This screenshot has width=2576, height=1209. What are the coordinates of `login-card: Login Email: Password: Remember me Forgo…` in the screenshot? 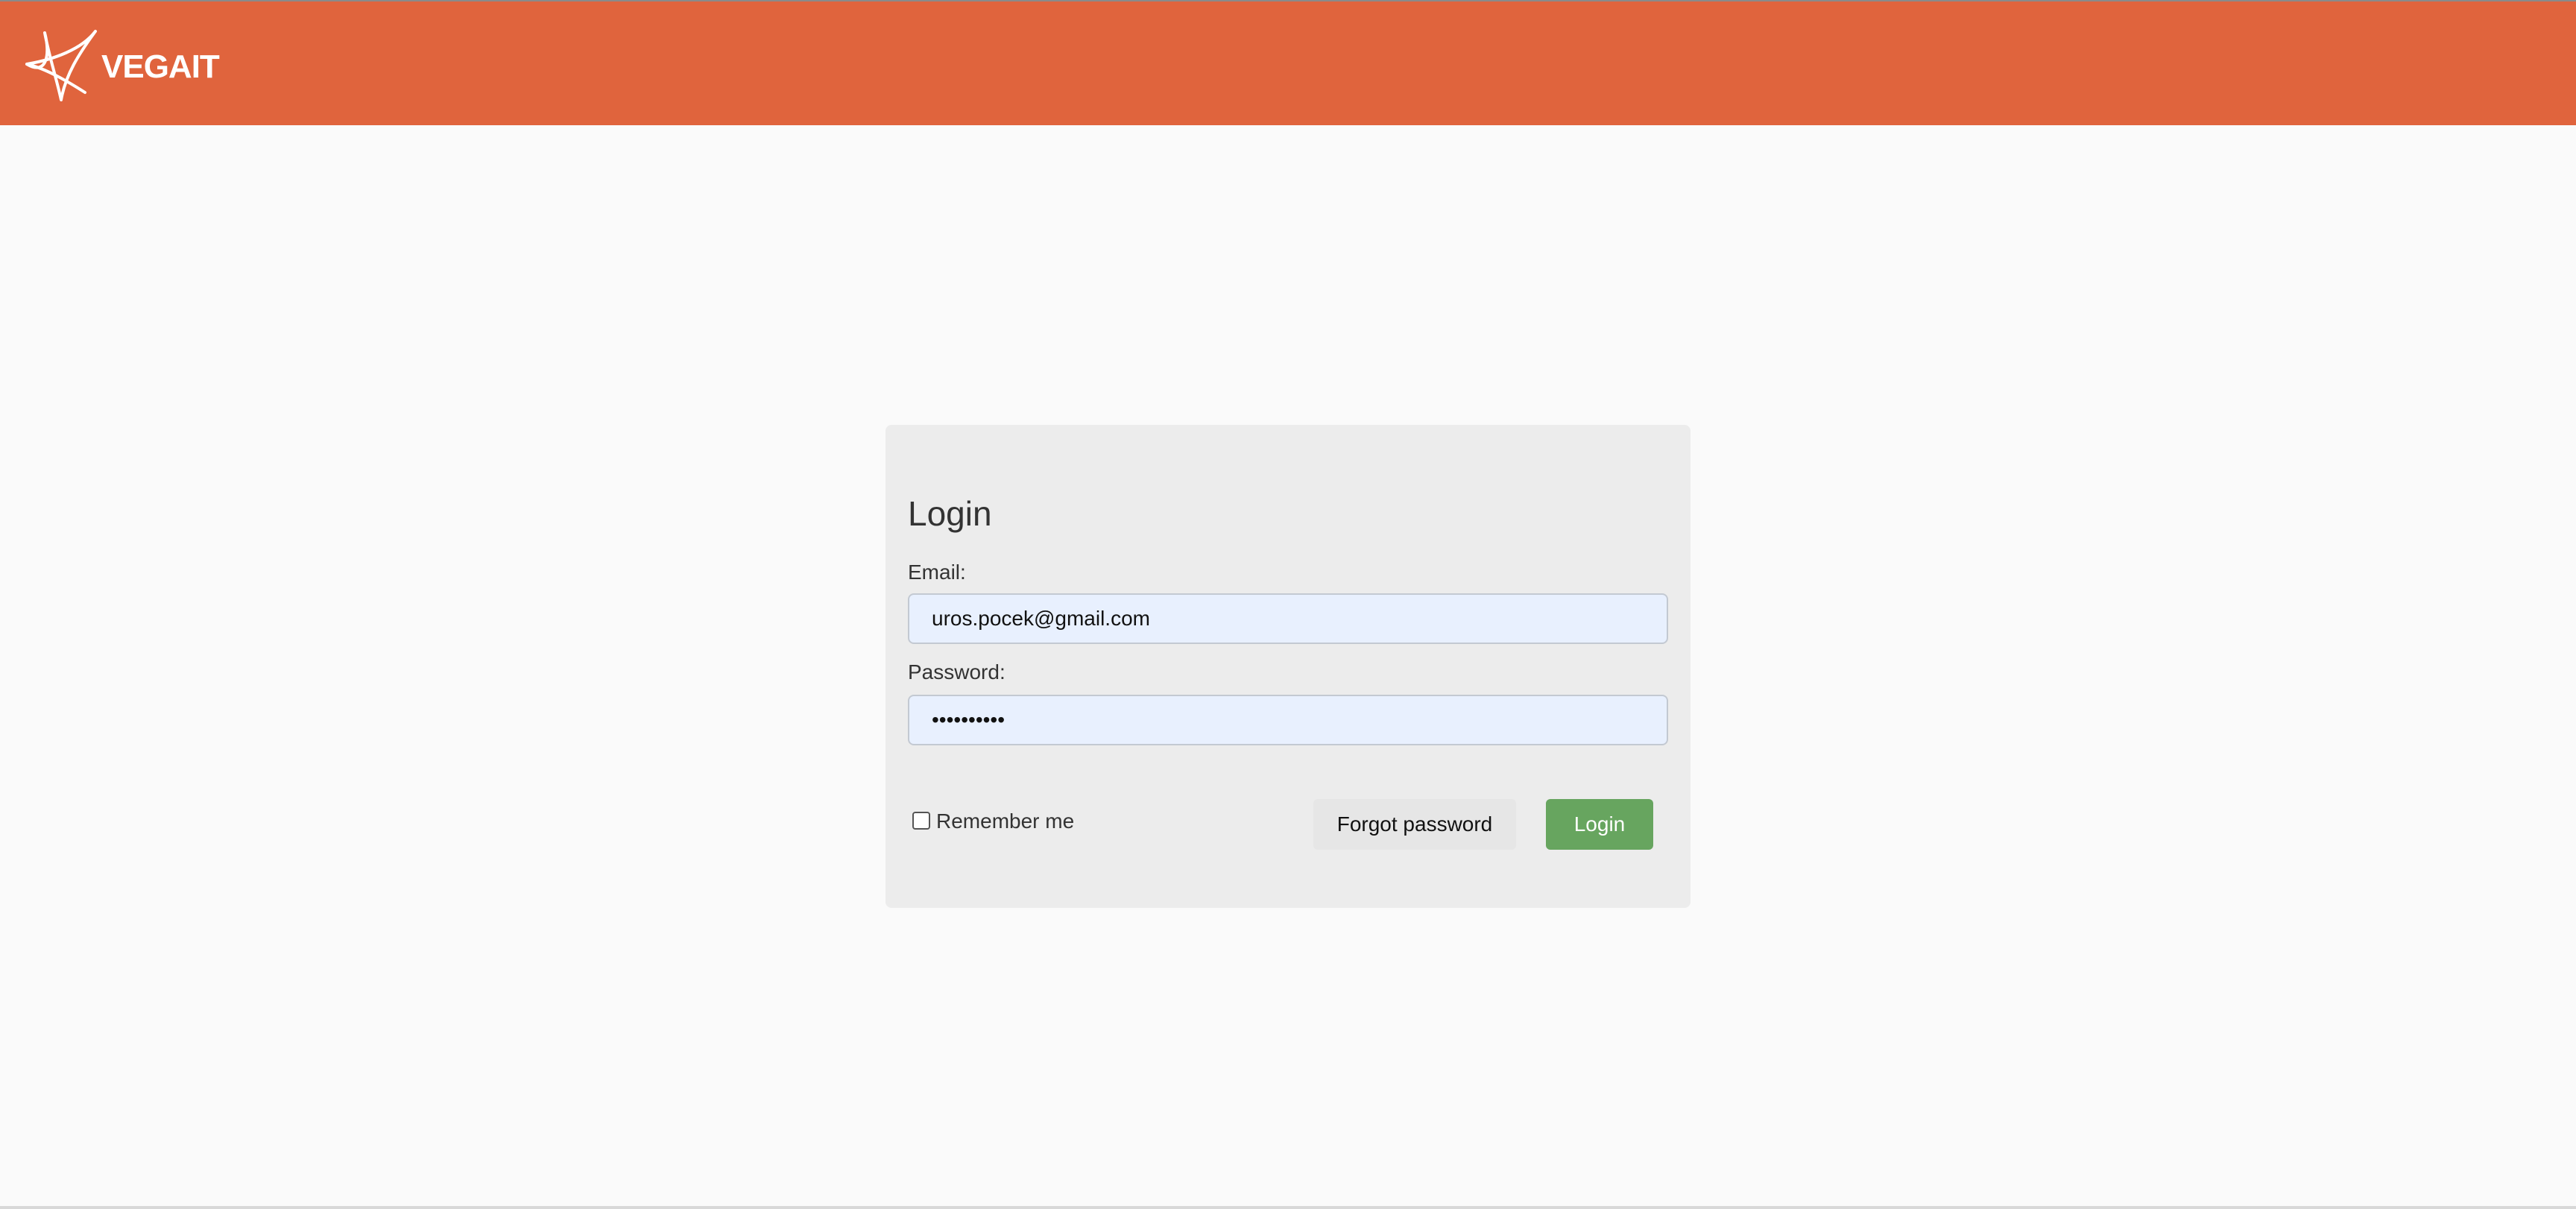 It's located at (1288, 666).